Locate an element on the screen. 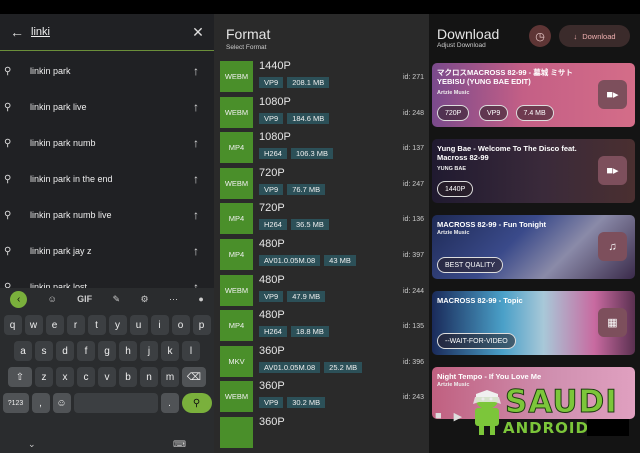  hide-keyboard-icon: ⌄ is located at coordinates (32, 444).